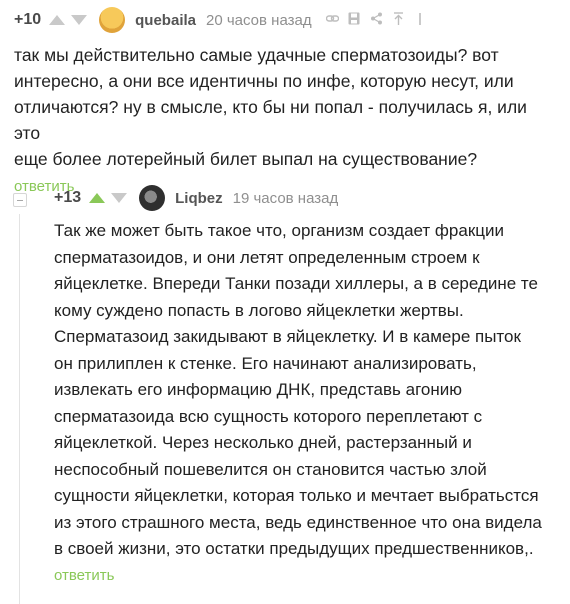 This screenshot has width=570, height=604. Describe the element at coordinates (84, 575) in the screenshot. I see `reply-link: ответить` at that location.